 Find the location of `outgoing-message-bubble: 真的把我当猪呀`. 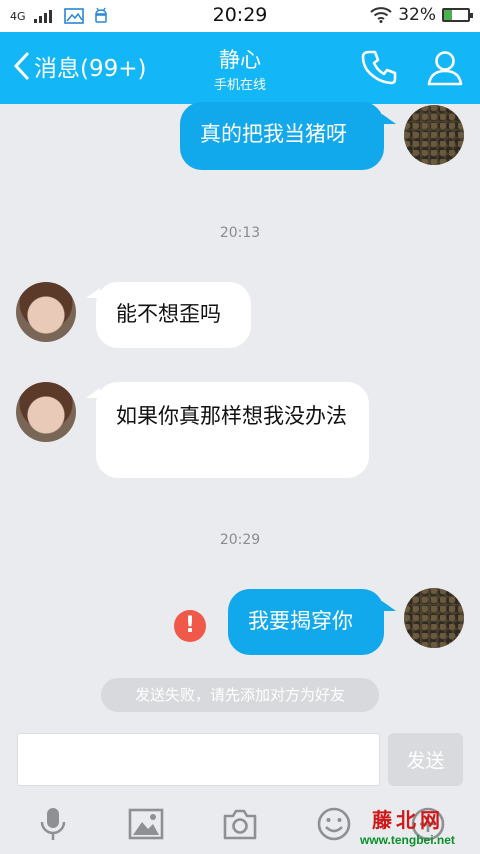

outgoing-message-bubble: 真的把我当猪呀 is located at coordinates (282, 136).